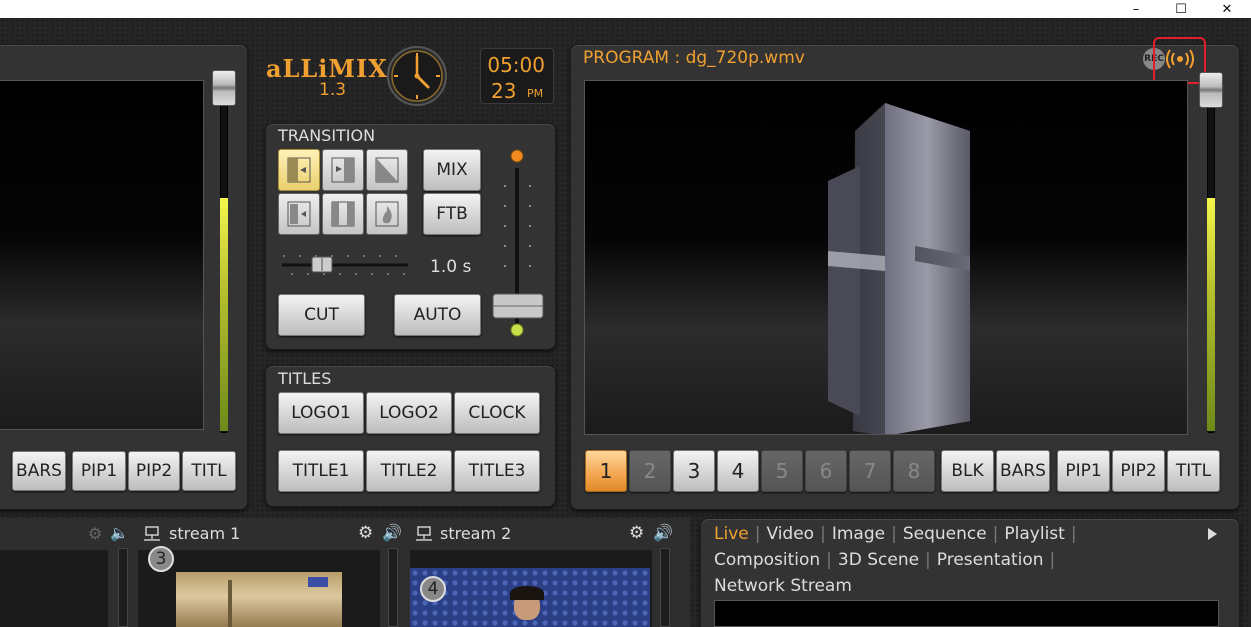 The width and height of the screenshot is (1251, 627). Describe the element at coordinates (123, 587) in the screenshot. I see `stream-partial-fader` at that location.